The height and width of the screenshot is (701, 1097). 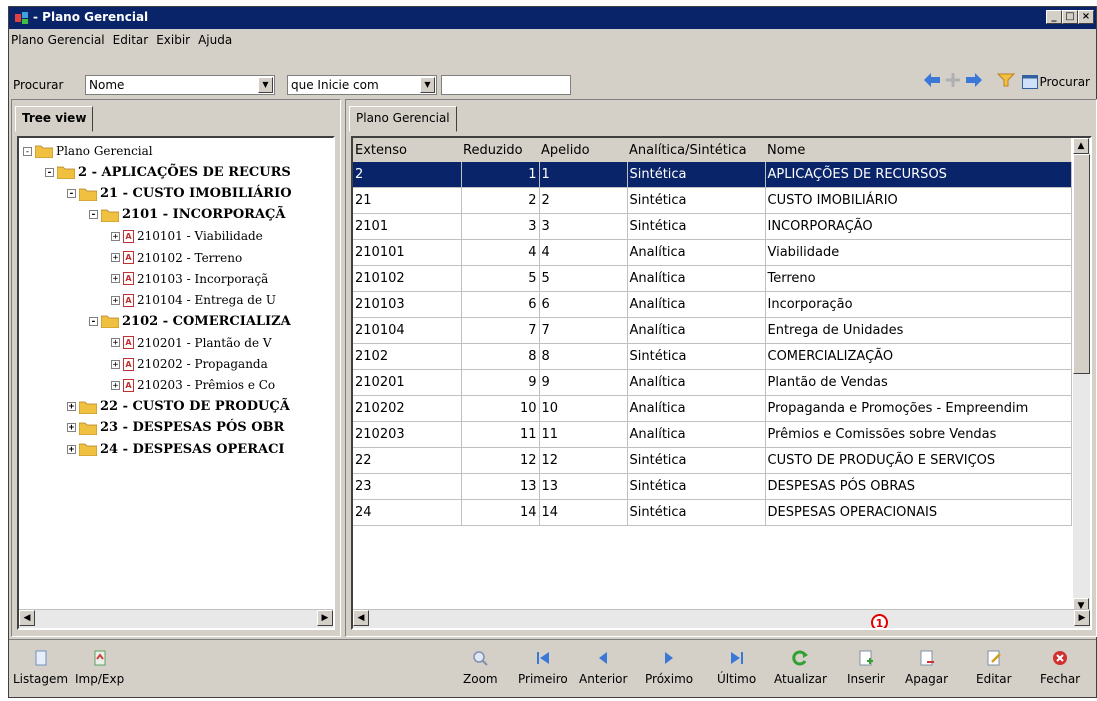 What do you see at coordinates (712, 200) in the screenshot?
I see `table-row: 21 2 2 Sintética CUSTO IMOBILIÁRIO` at bounding box center [712, 200].